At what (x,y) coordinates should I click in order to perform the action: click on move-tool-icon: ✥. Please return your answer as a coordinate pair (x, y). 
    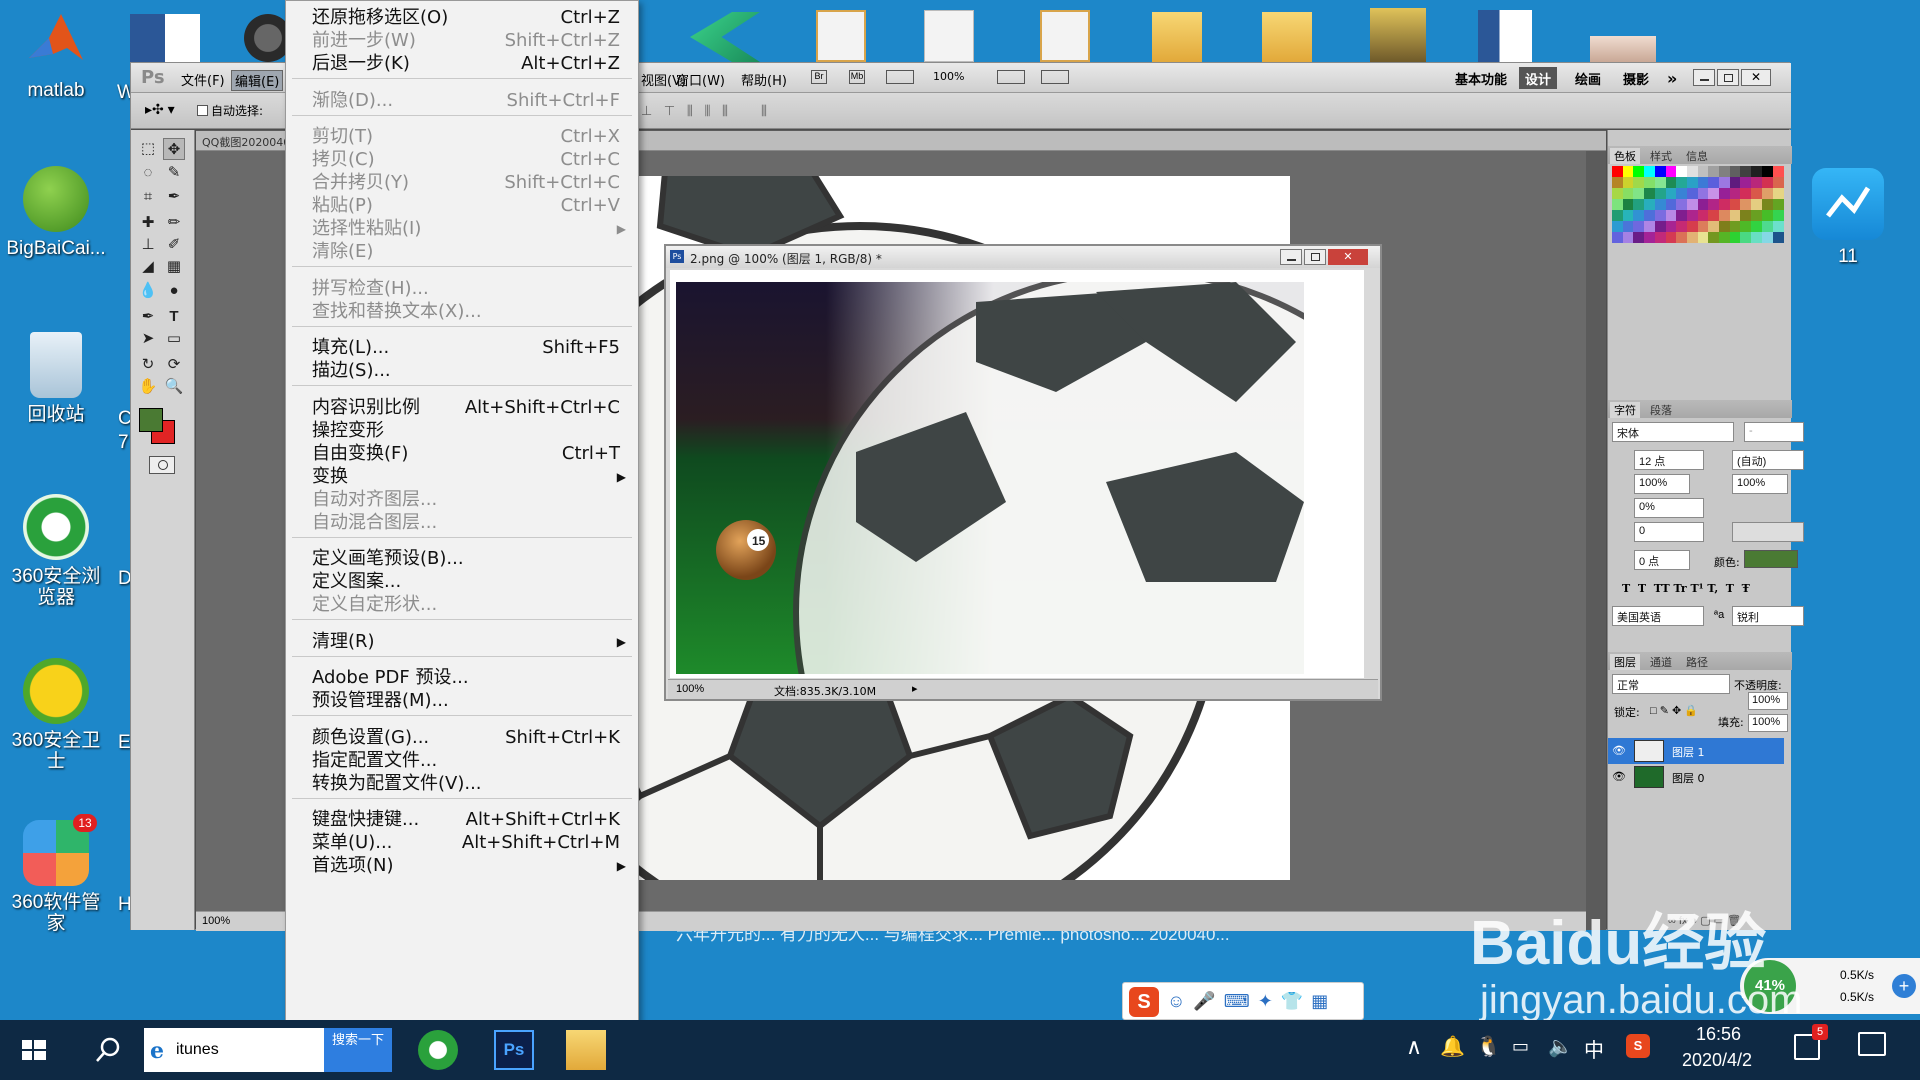
    Looking at the image, I should click on (174, 149).